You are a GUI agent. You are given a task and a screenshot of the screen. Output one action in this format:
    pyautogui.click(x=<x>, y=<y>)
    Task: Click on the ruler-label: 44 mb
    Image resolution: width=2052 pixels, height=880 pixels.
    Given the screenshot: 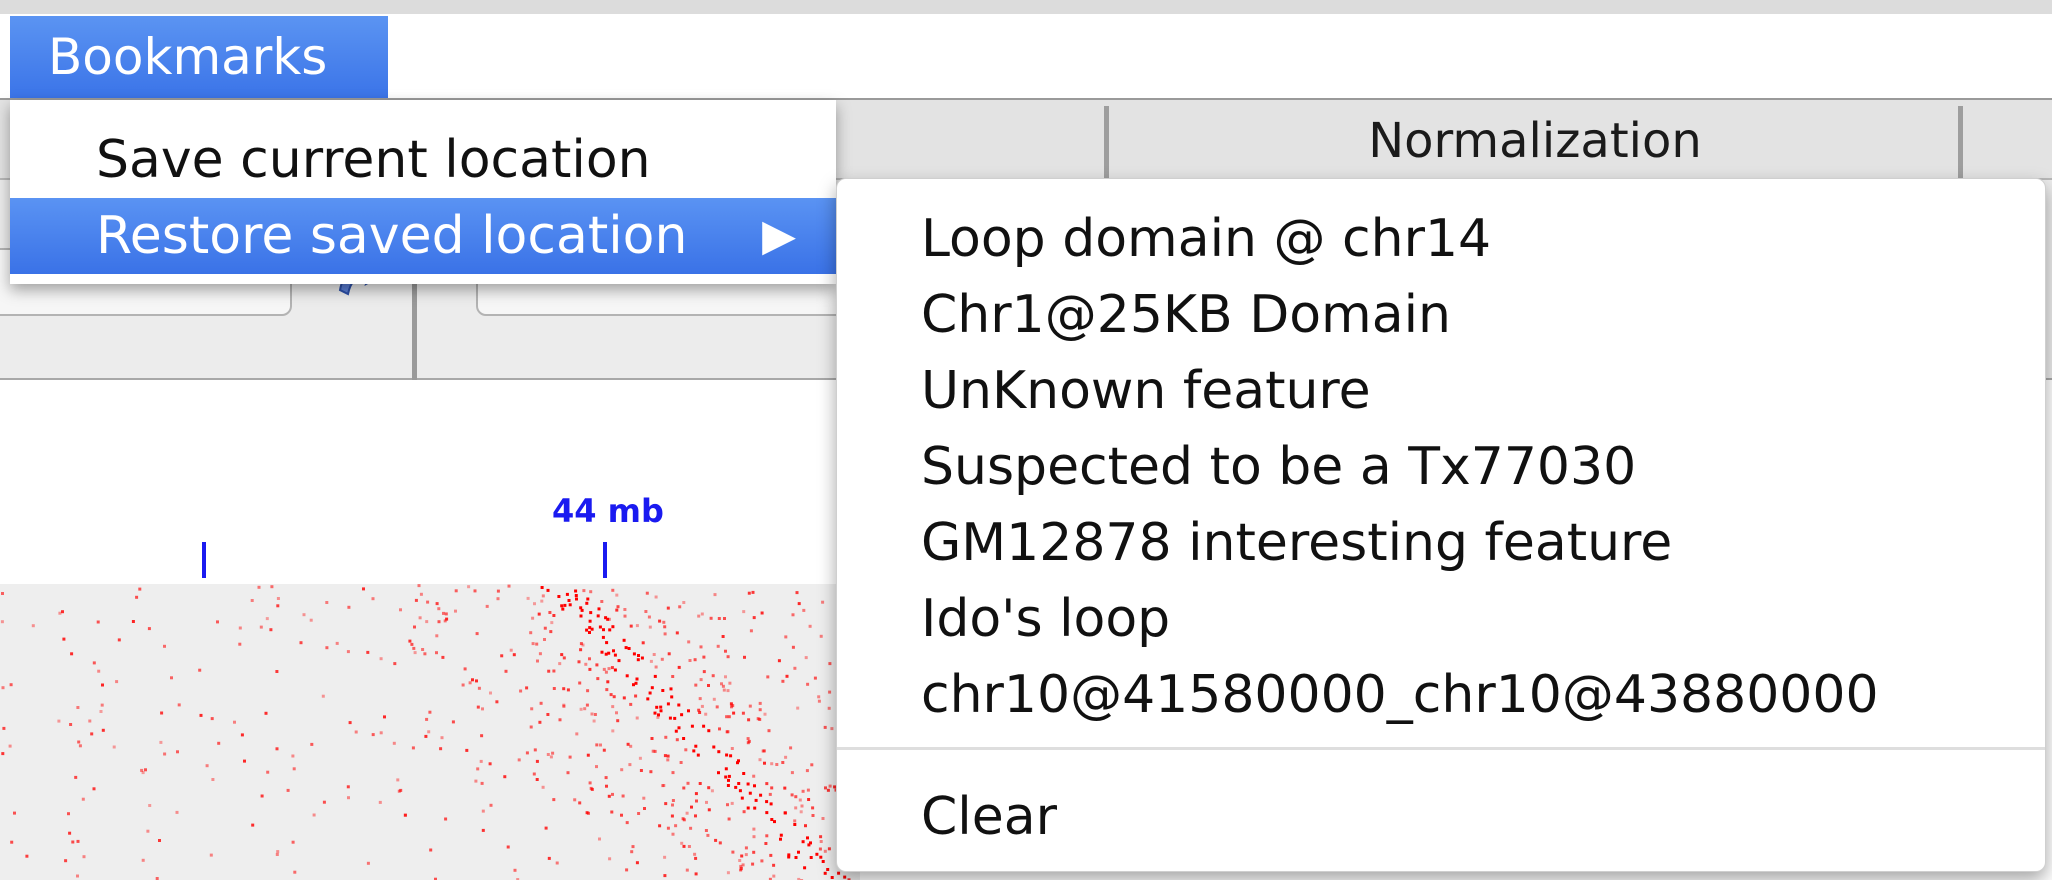 What is the action you would take?
    pyautogui.click(x=608, y=511)
    